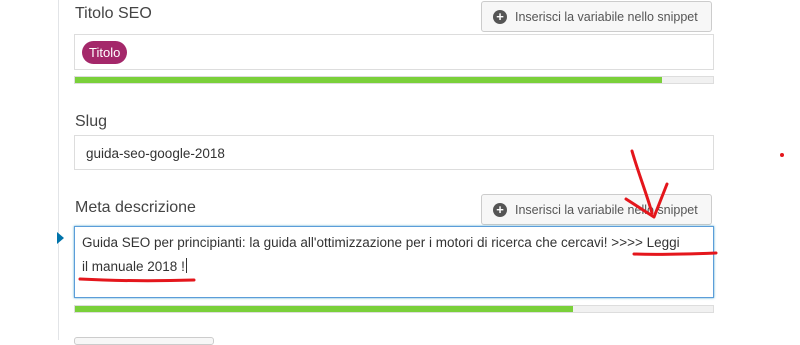  What do you see at coordinates (135, 207) in the screenshot?
I see `meta-description-label: Meta descrizione` at bounding box center [135, 207].